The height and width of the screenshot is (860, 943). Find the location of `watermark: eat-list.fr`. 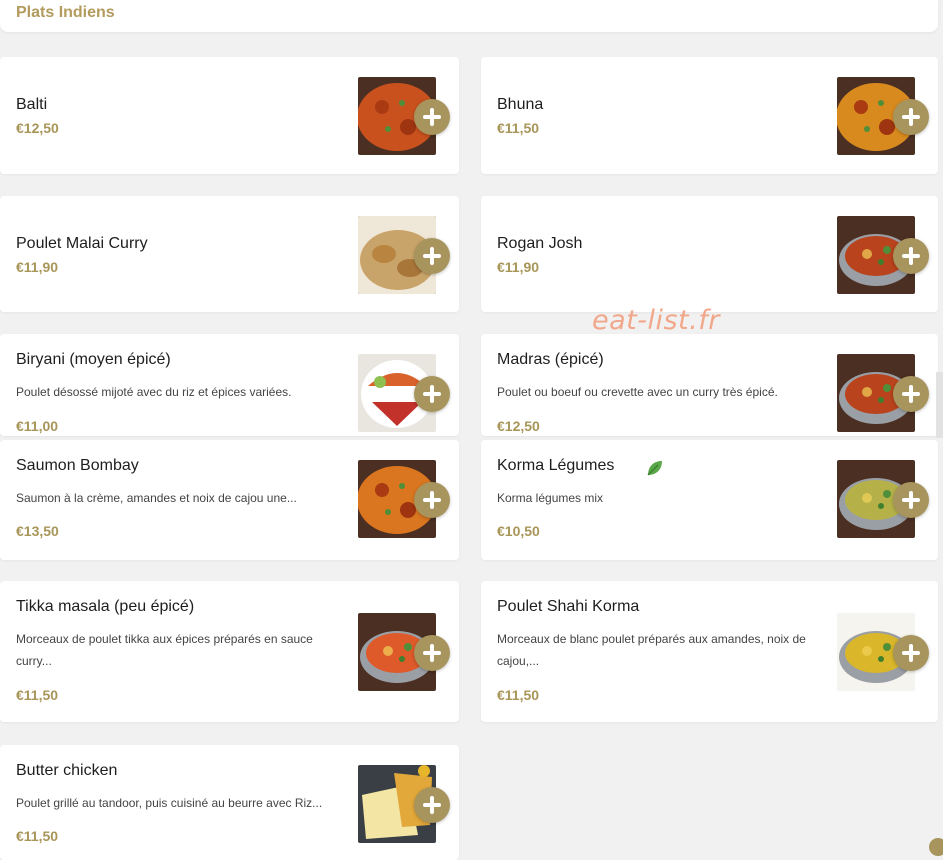

watermark: eat-list.fr is located at coordinates (656, 320).